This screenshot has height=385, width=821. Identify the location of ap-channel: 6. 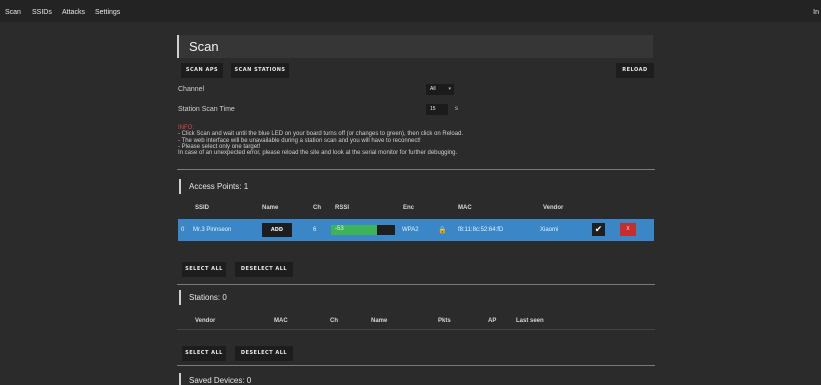
(315, 230).